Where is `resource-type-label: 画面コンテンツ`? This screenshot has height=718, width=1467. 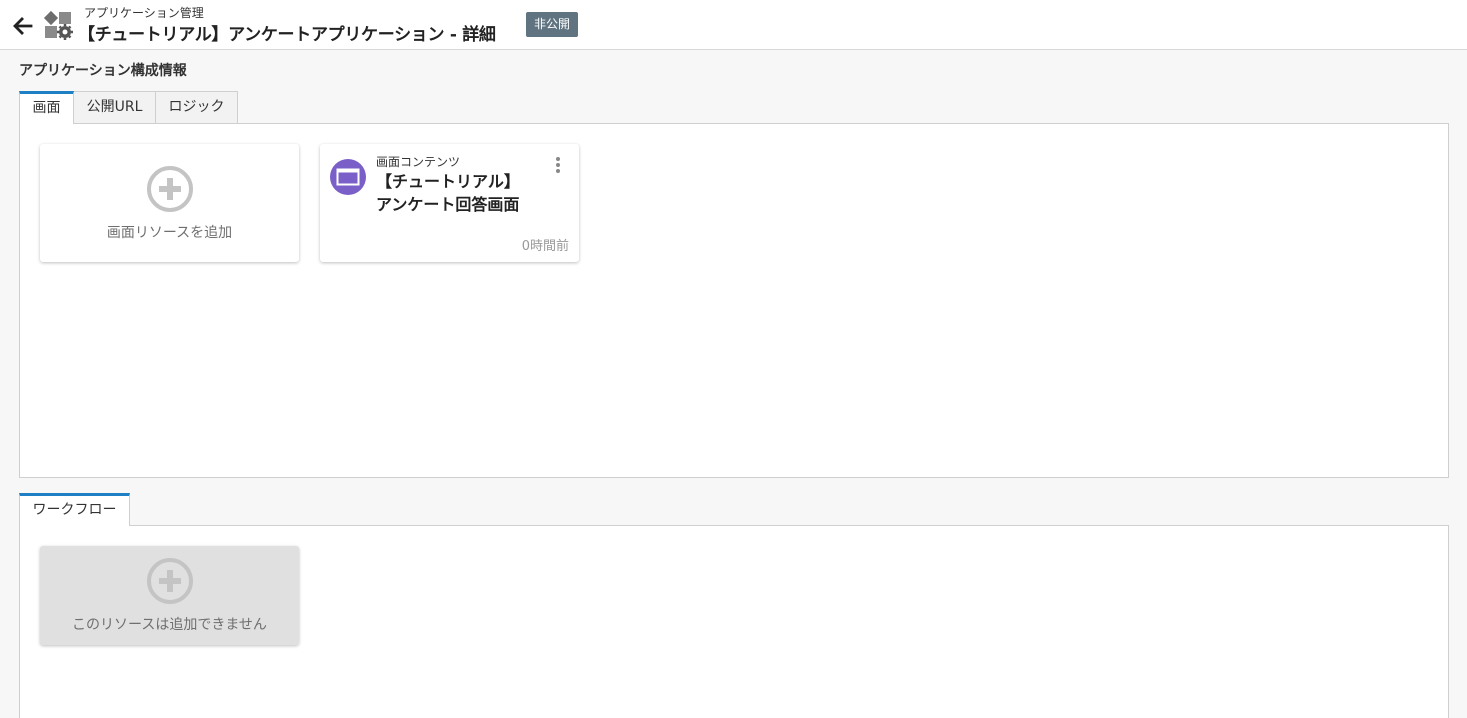 resource-type-label: 画面コンテンツ is located at coordinates (418, 162).